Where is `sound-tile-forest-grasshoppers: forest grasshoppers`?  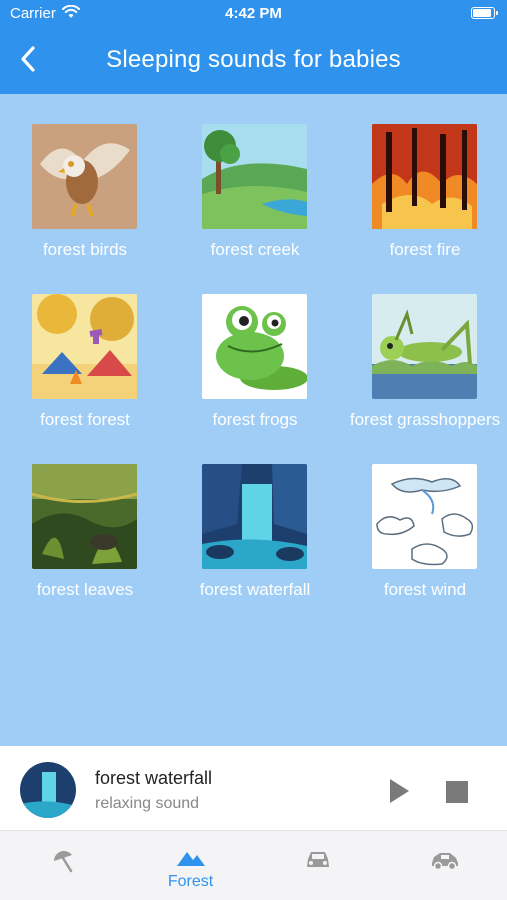
sound-tile-forest-grasshoppers: forest grasshoppers is located at coordinates (423, 346).